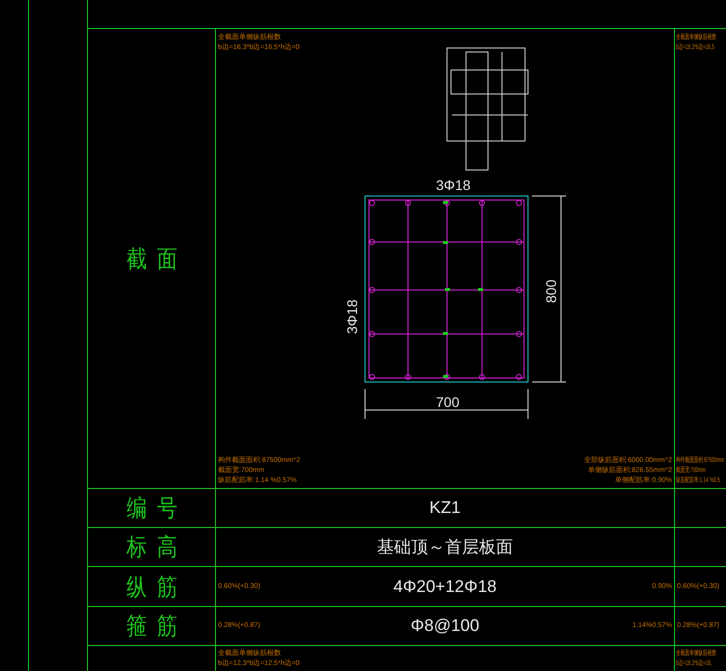 The image size is (726, 671). I want to click on value-text: KZ1, so click(445, 508).